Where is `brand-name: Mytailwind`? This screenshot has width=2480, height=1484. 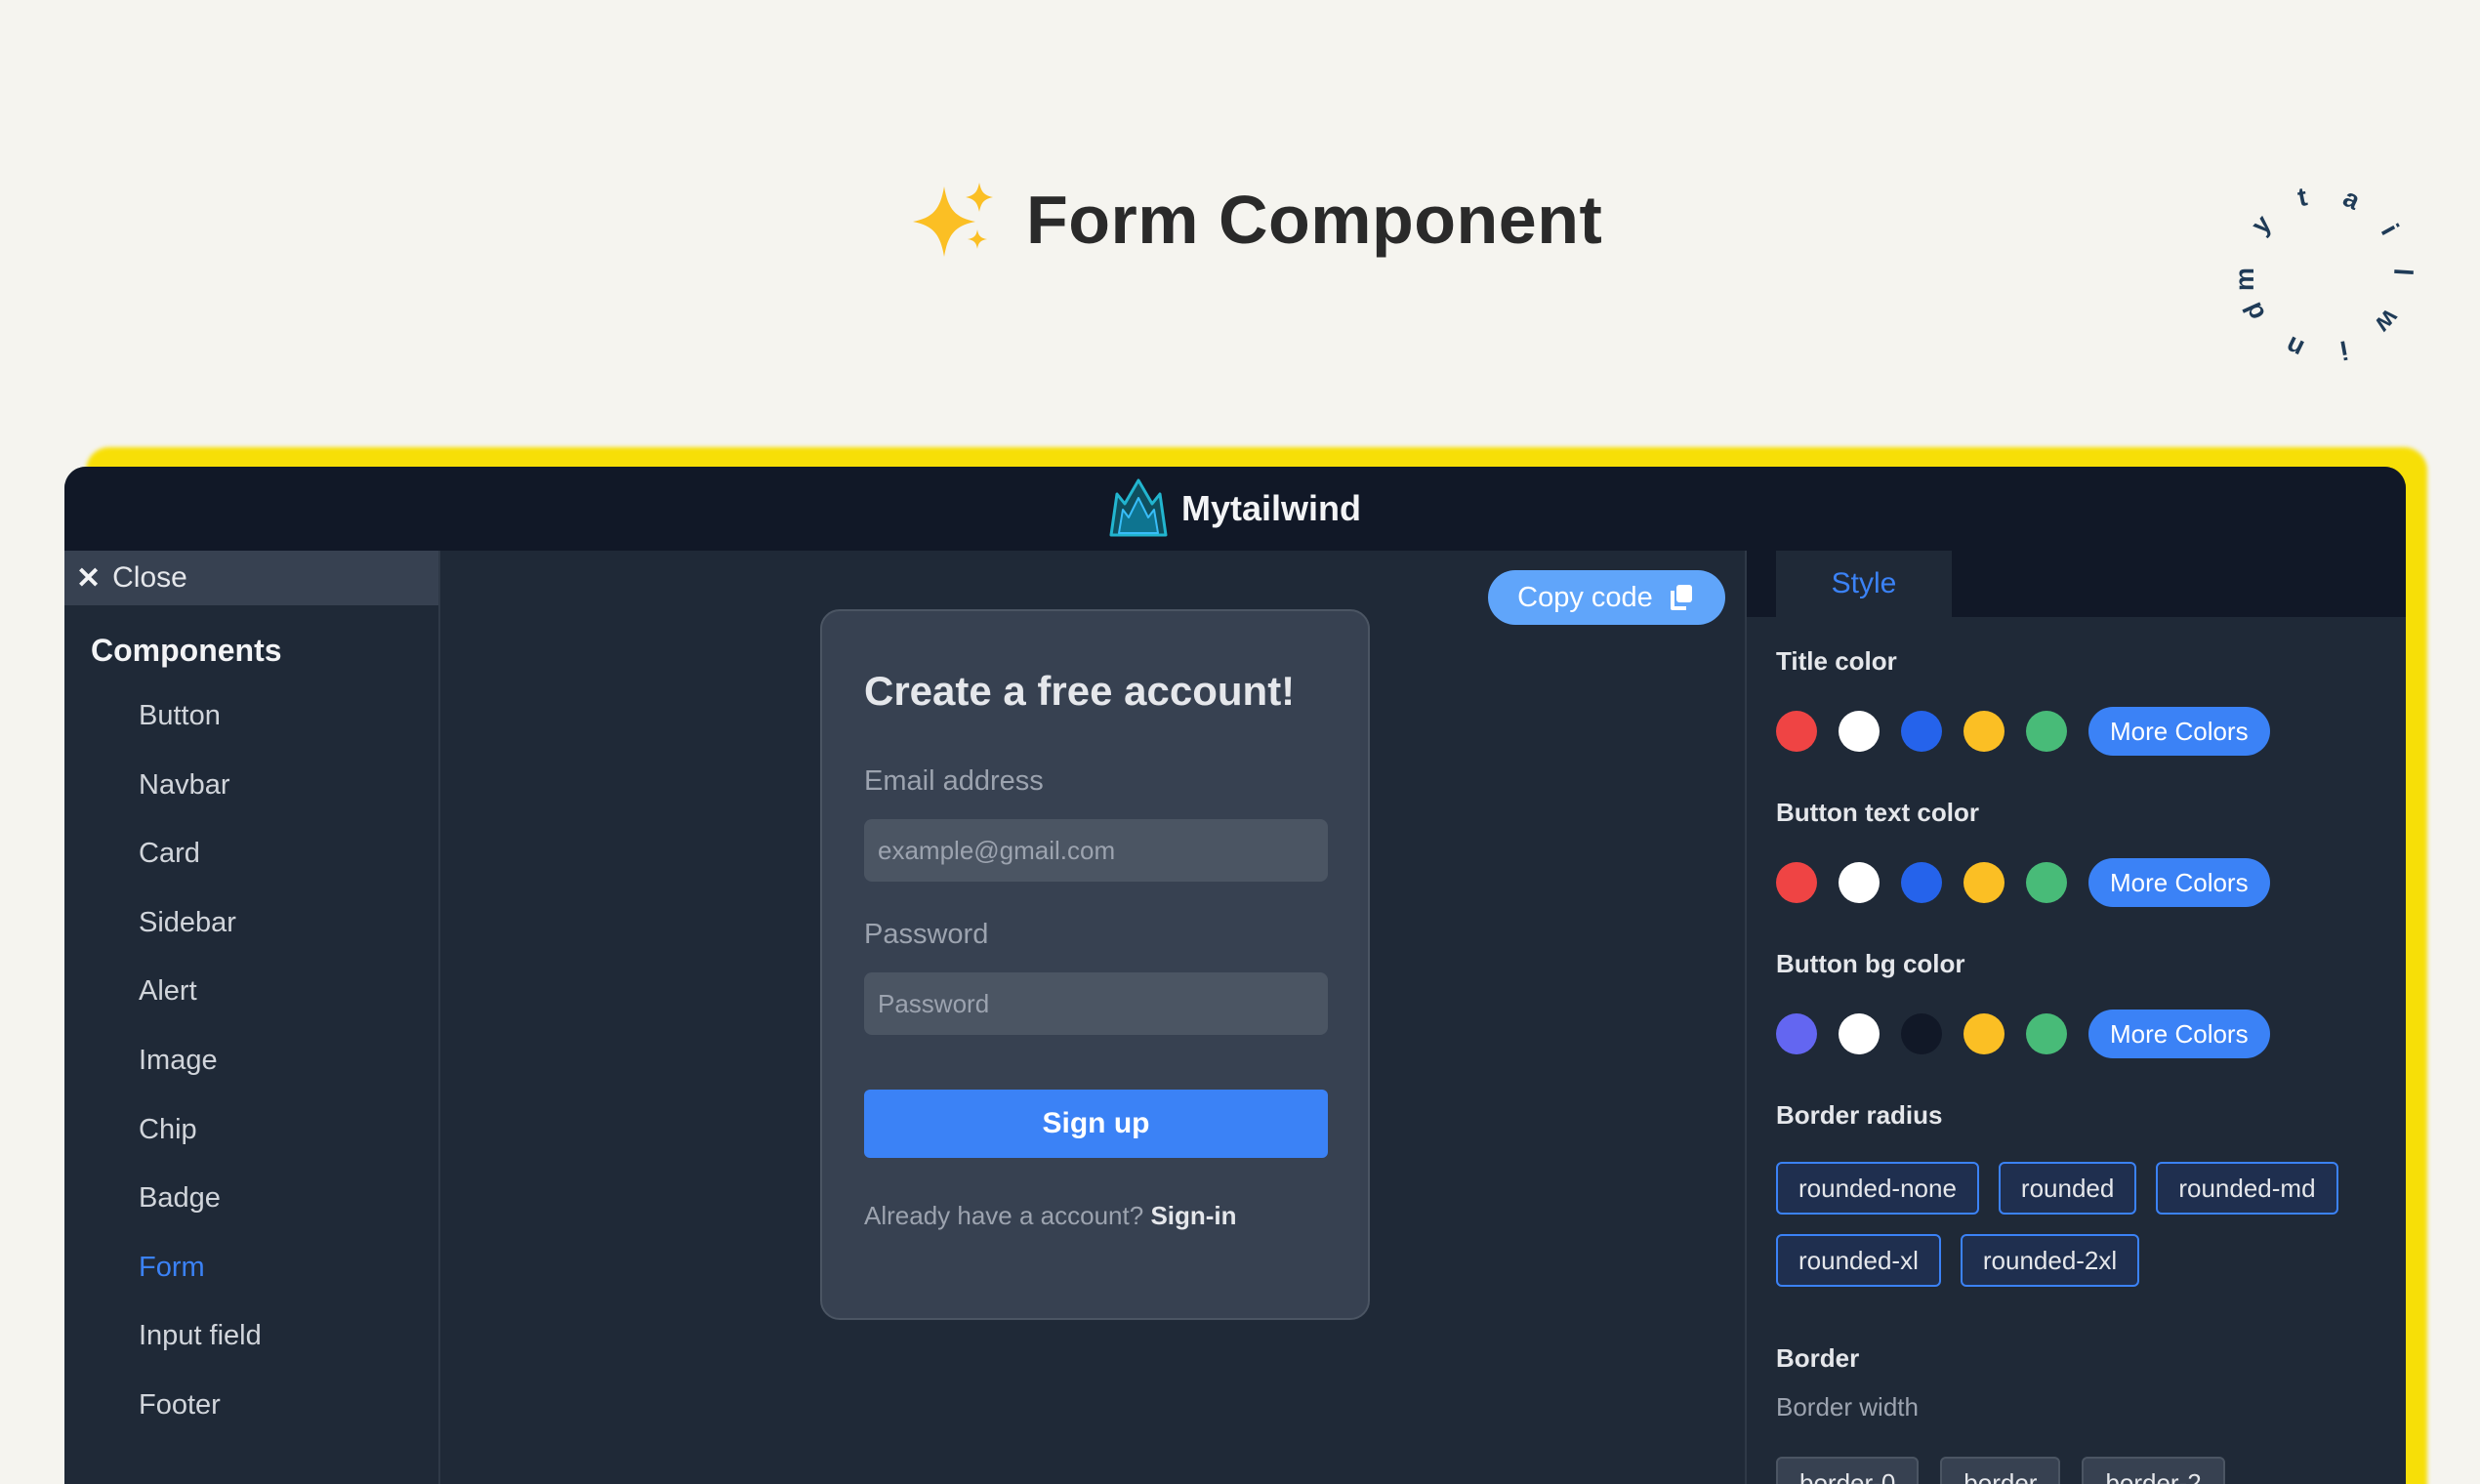
brand-name: Mytailwind is located at coordinates (1270, 508).